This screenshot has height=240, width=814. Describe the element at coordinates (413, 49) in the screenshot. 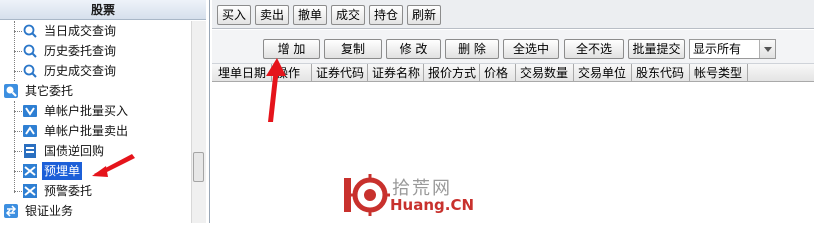

I see `edit-button: 修 改` at that location.